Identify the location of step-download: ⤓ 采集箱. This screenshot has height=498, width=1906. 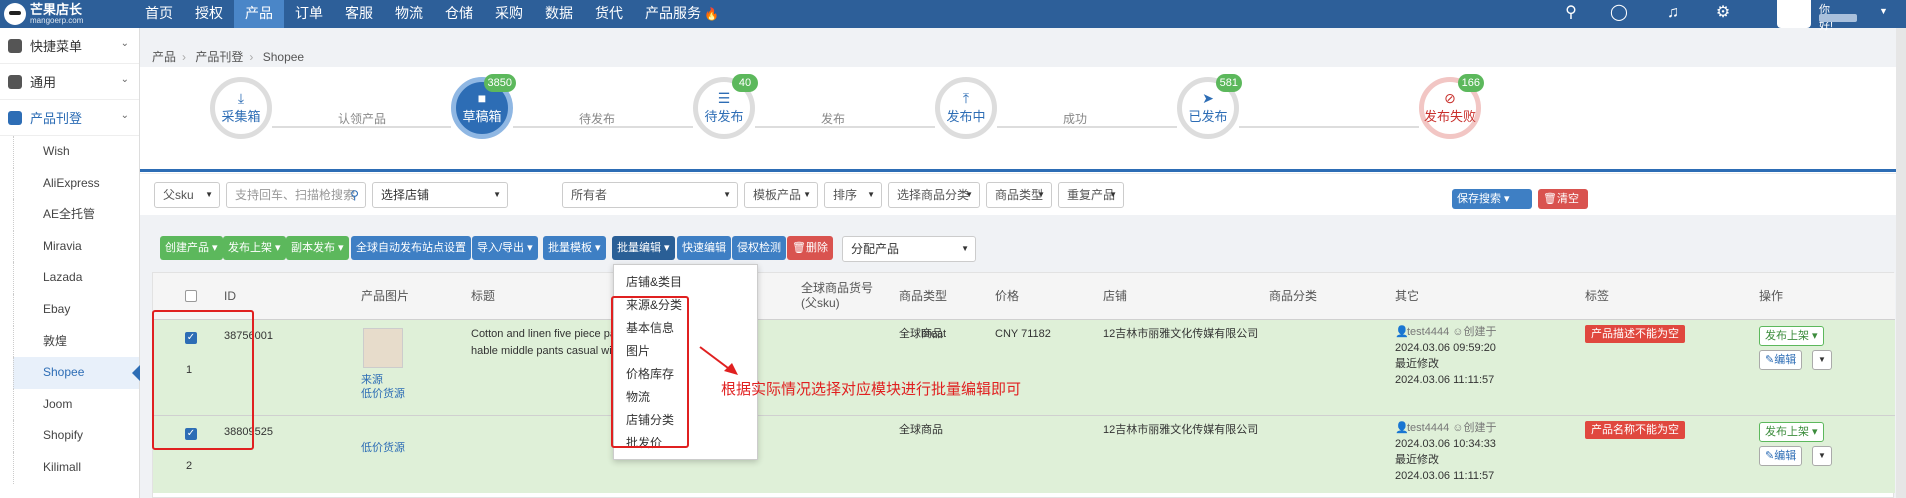
(241, 108).